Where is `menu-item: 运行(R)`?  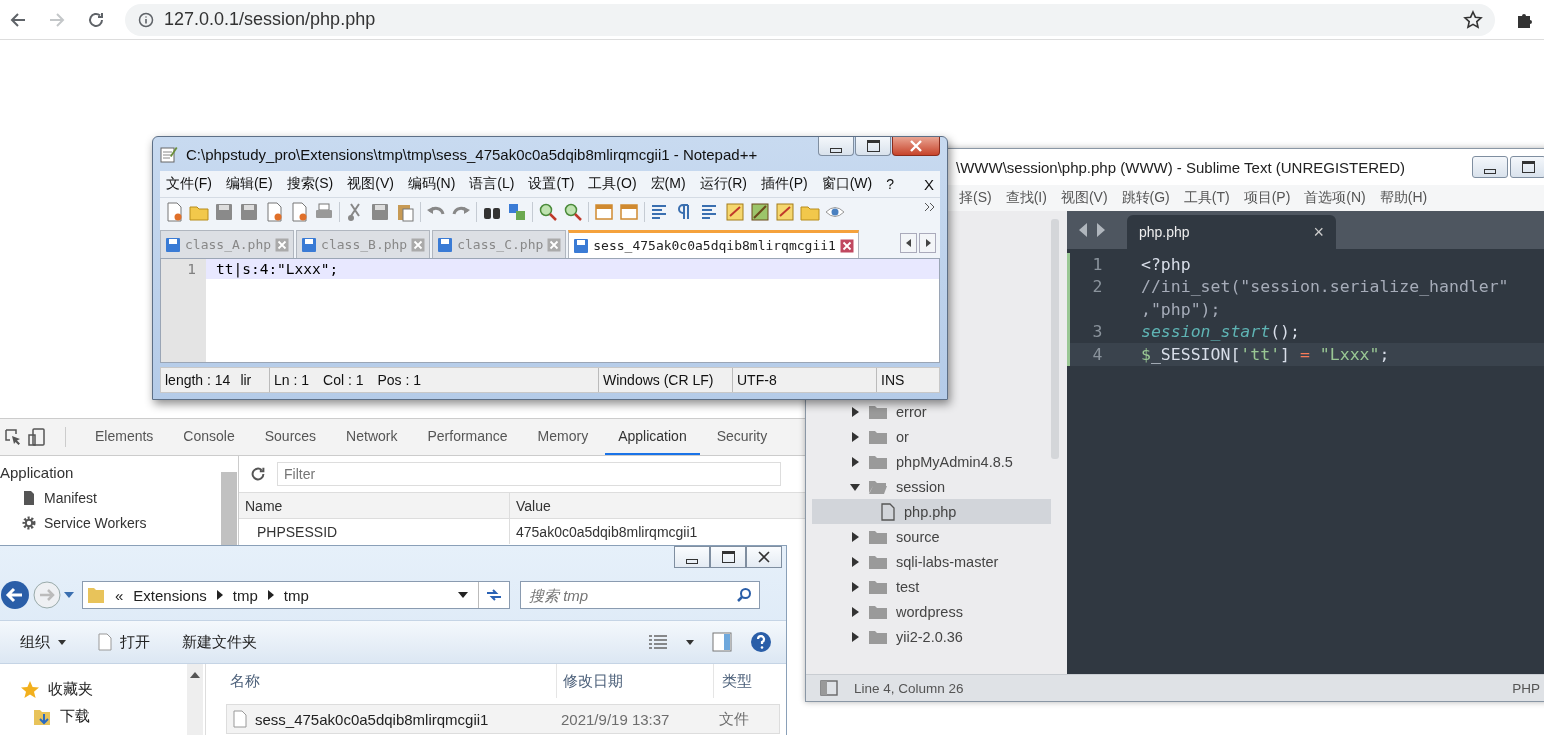
menu-item: 运行(R) is located at coordinates (723, 184).